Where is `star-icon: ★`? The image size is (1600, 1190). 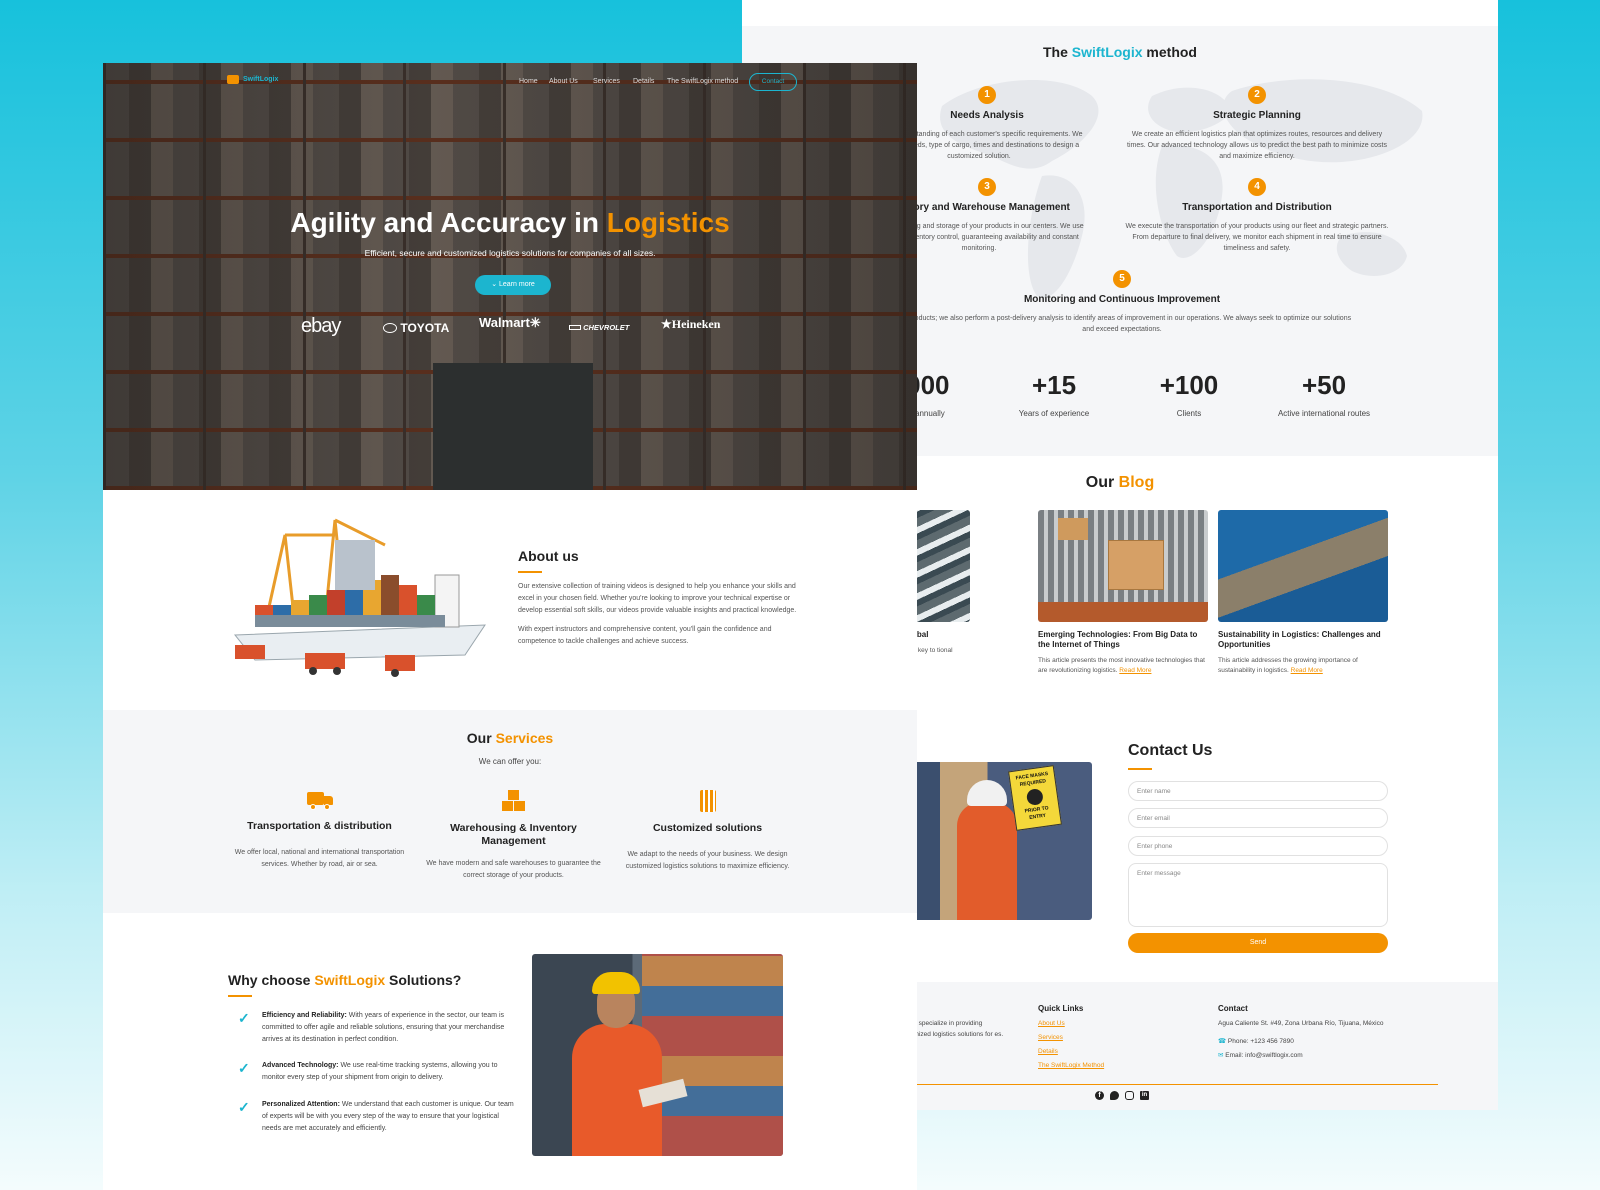 star-icon: ★ is located at coordinates (666, 324).